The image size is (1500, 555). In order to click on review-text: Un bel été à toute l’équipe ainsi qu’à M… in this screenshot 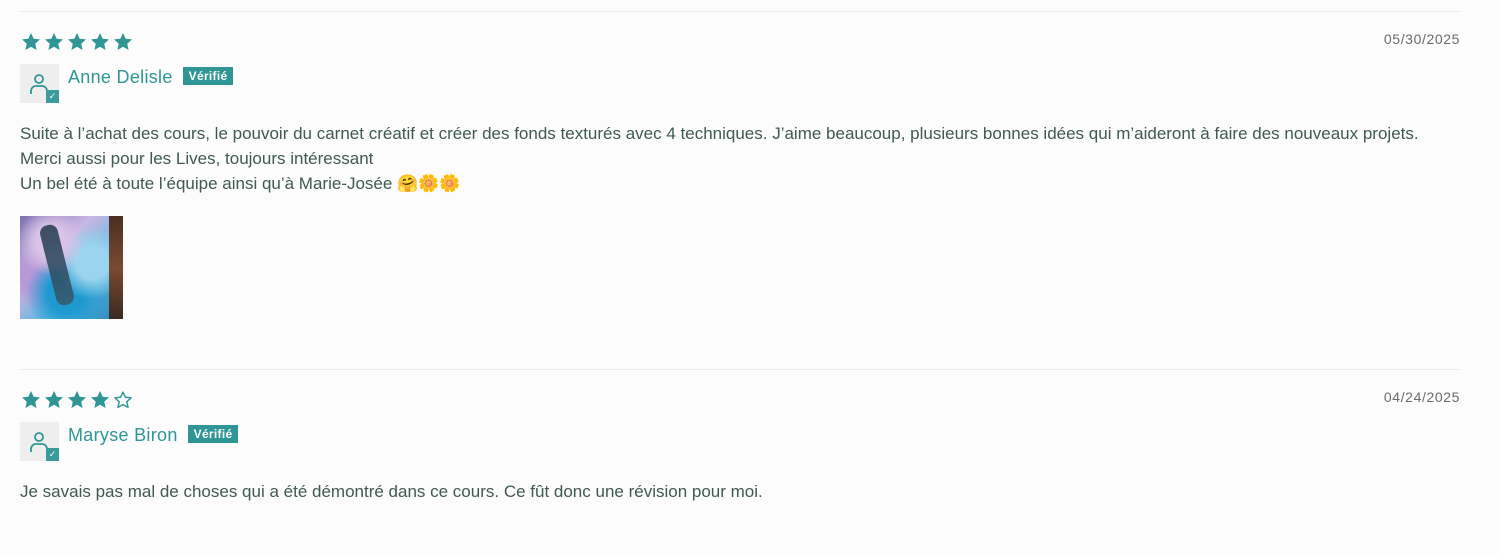, I will do `click(240, 183)`.